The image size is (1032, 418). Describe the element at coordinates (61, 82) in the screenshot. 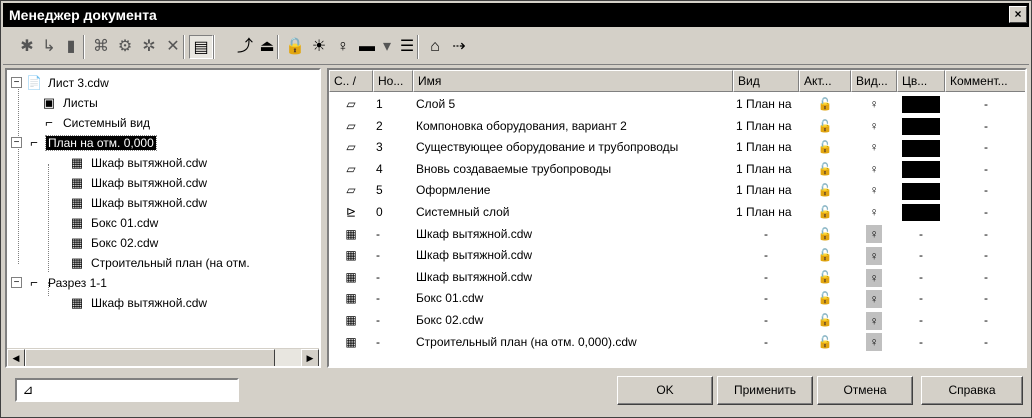

I see `tree-node-root: − 📄 Лист 3.cdw` at that location.